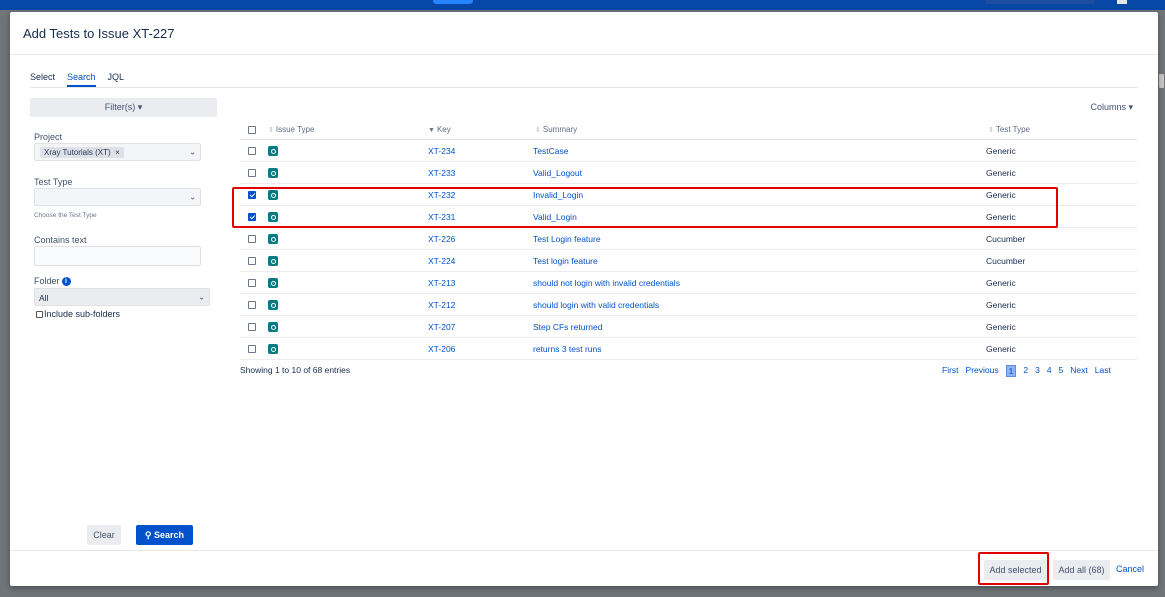  Describe the element at coordinates (441, 283) in the screenshot. I see `issue-key-link: XT-213` at that location.